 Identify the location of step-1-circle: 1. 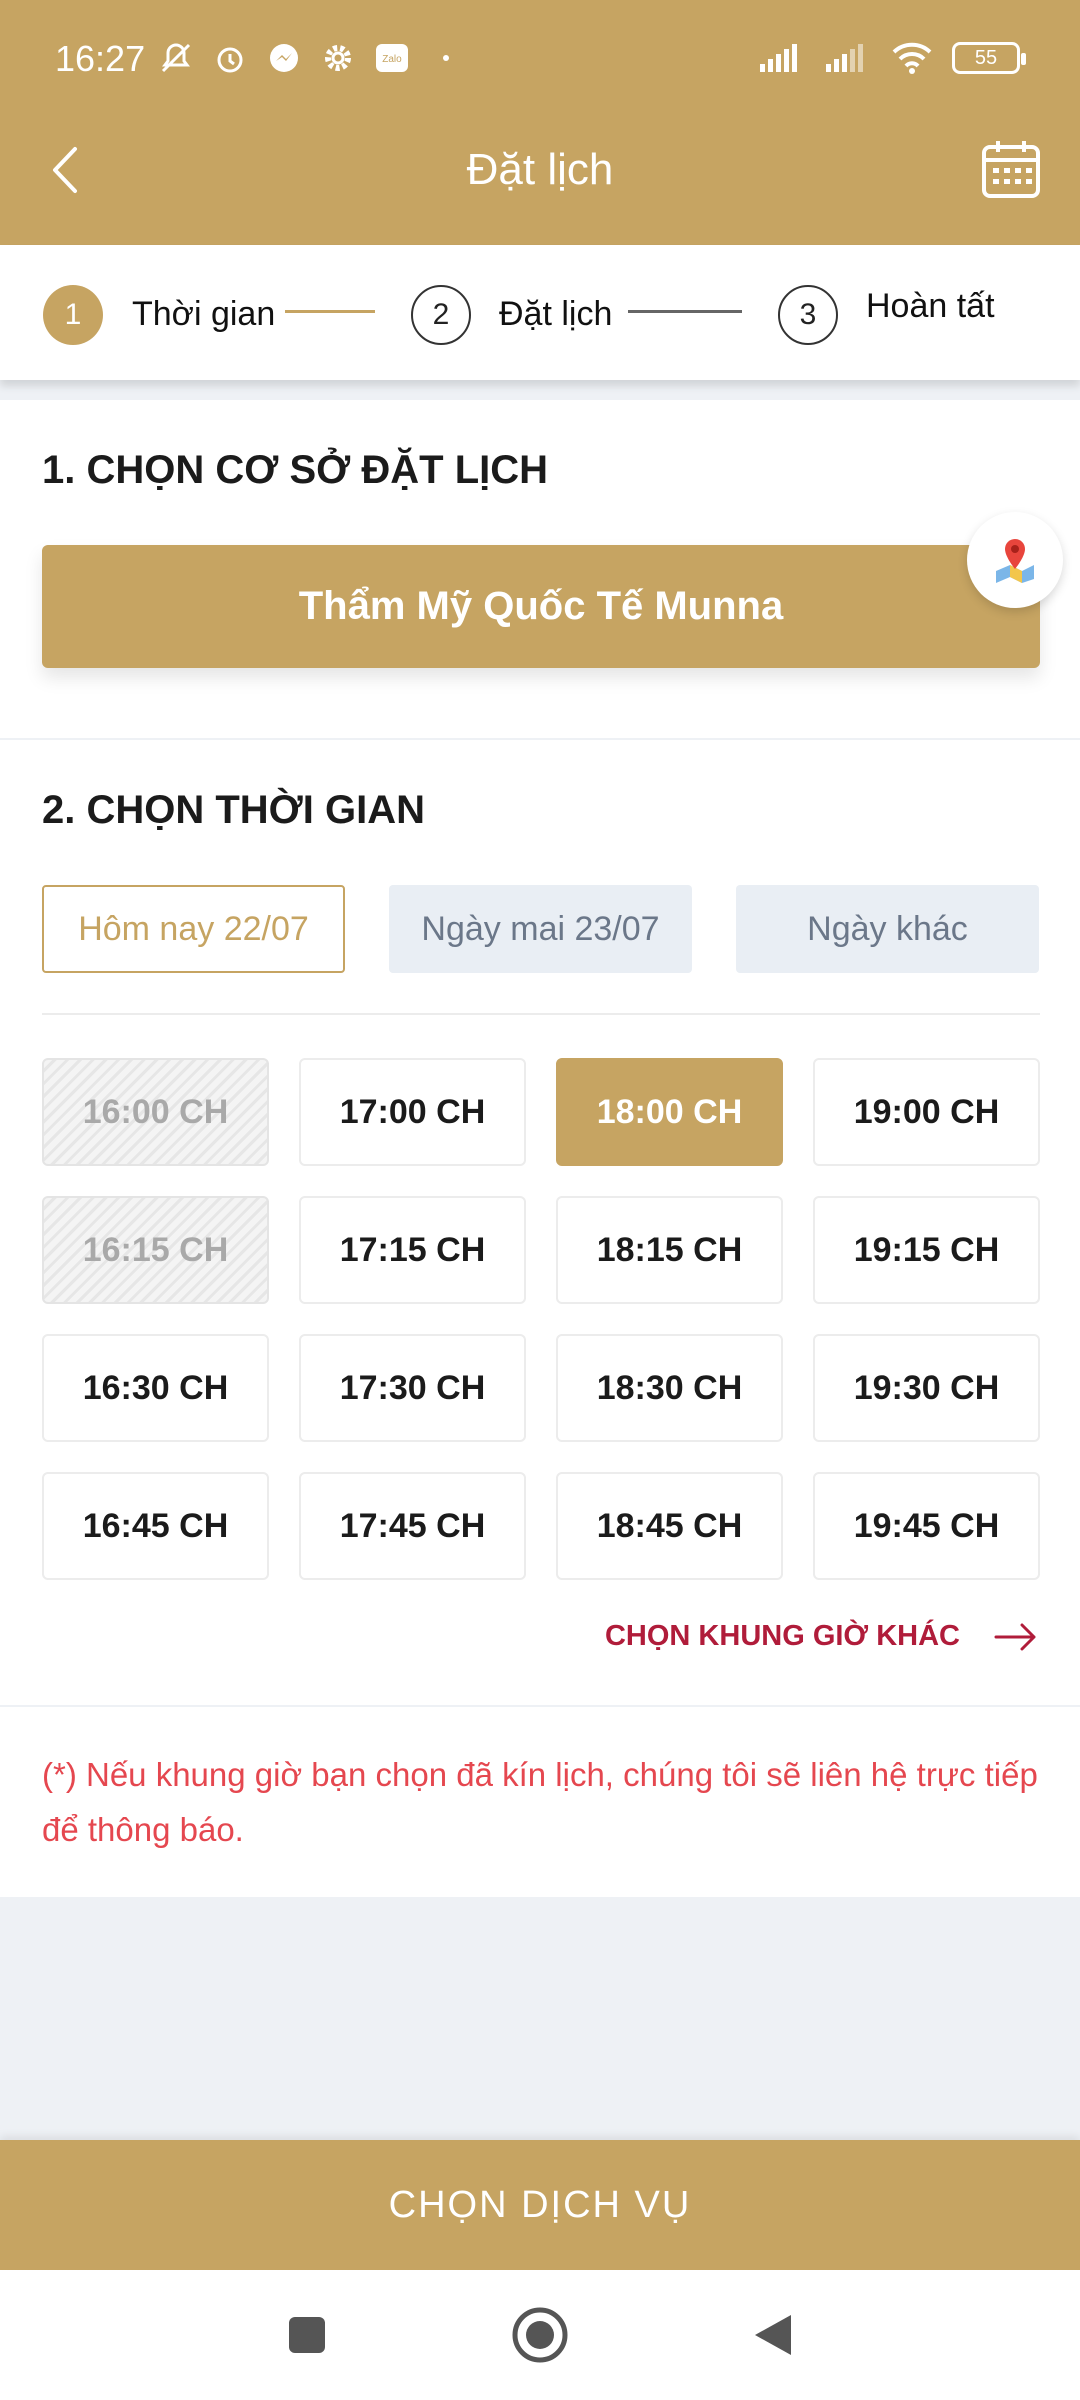
(73, 315).